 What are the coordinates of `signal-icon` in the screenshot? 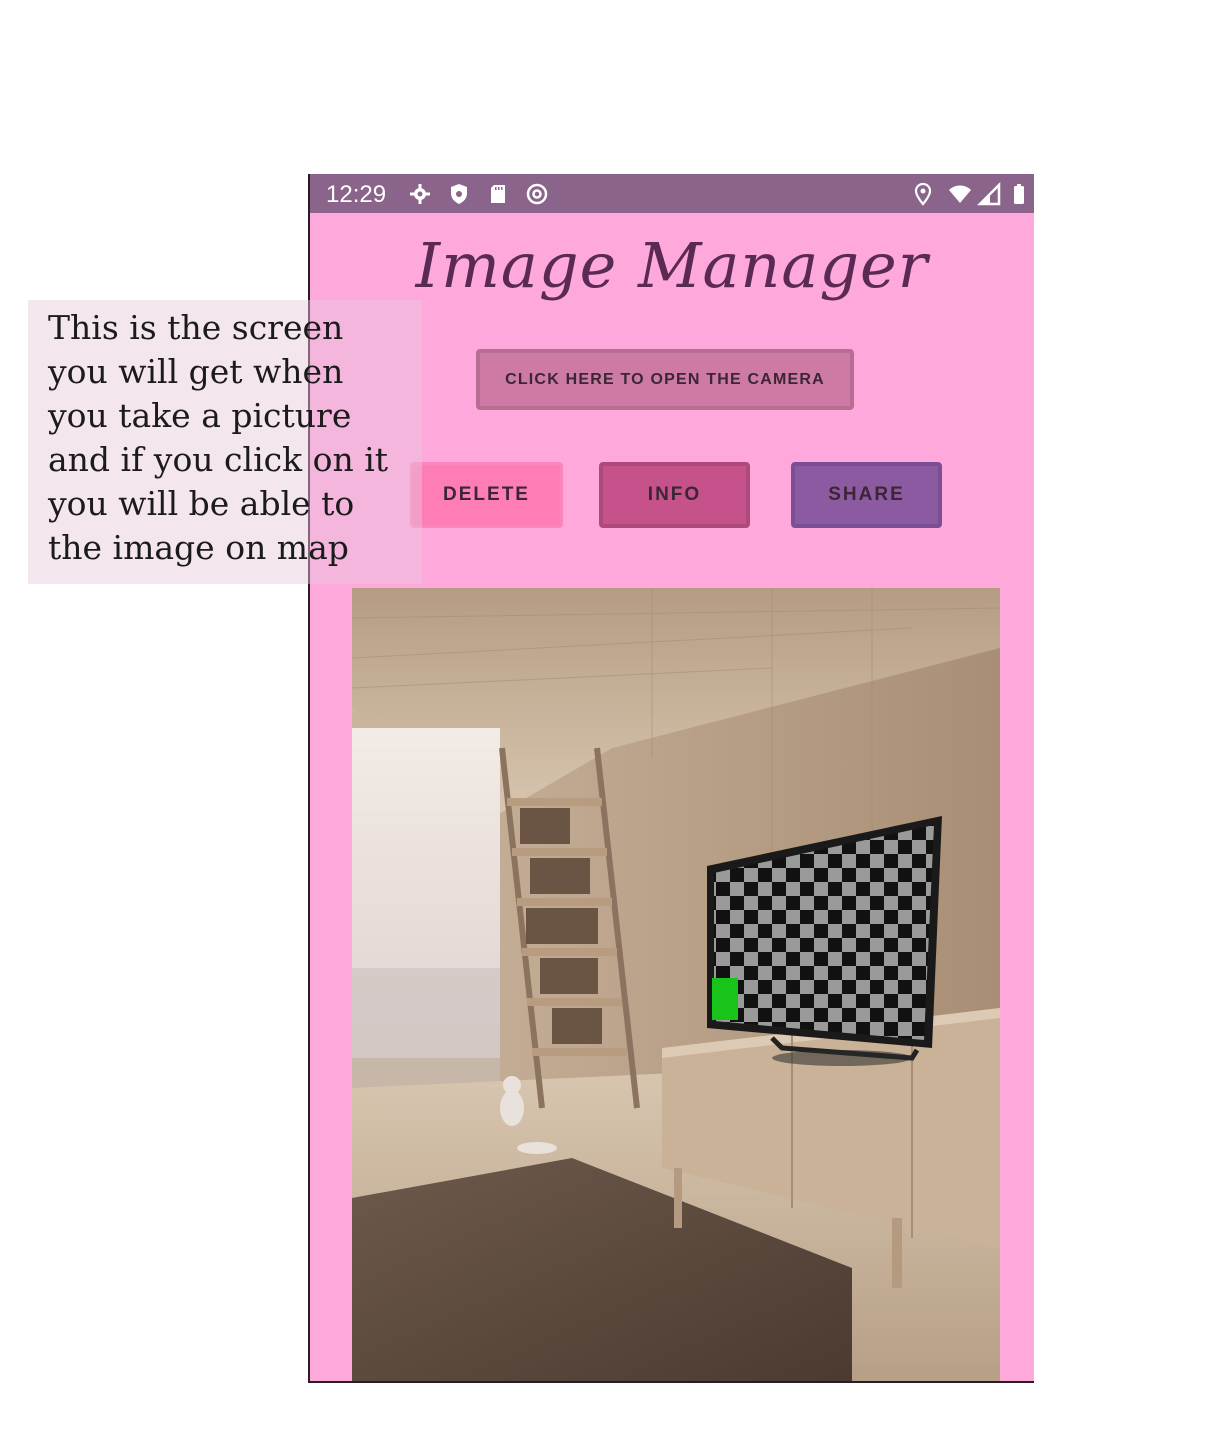 It's located at (989, 194).